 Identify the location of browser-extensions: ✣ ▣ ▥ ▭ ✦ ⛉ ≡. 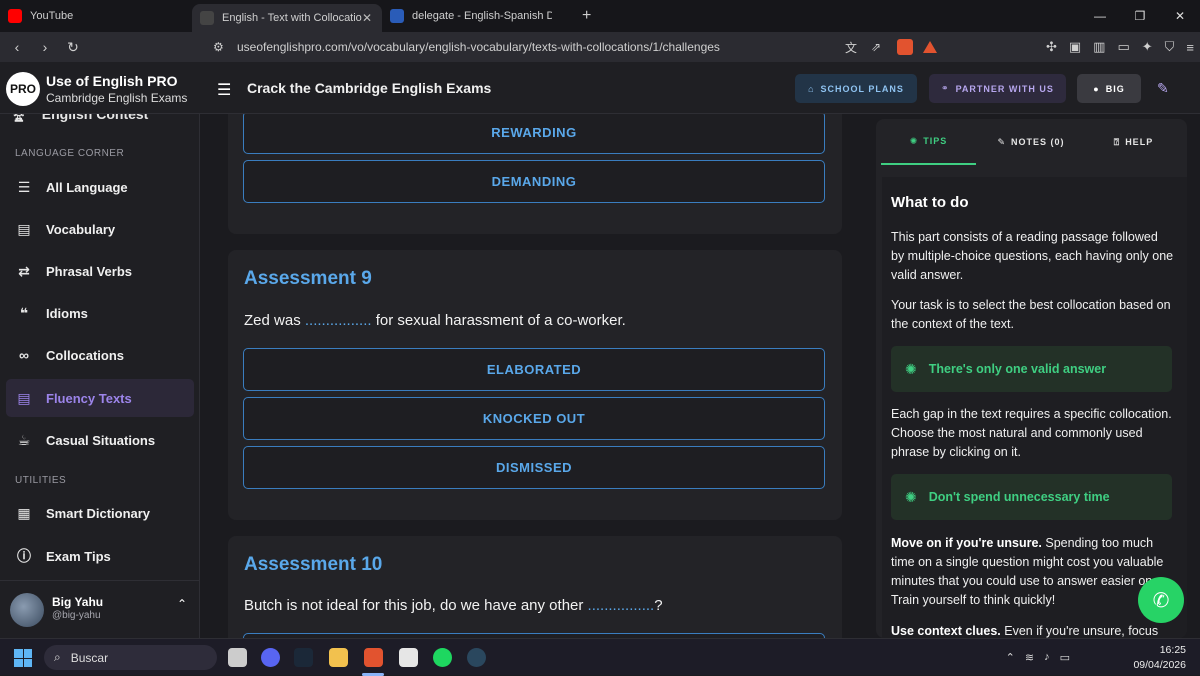
(1120, 47).